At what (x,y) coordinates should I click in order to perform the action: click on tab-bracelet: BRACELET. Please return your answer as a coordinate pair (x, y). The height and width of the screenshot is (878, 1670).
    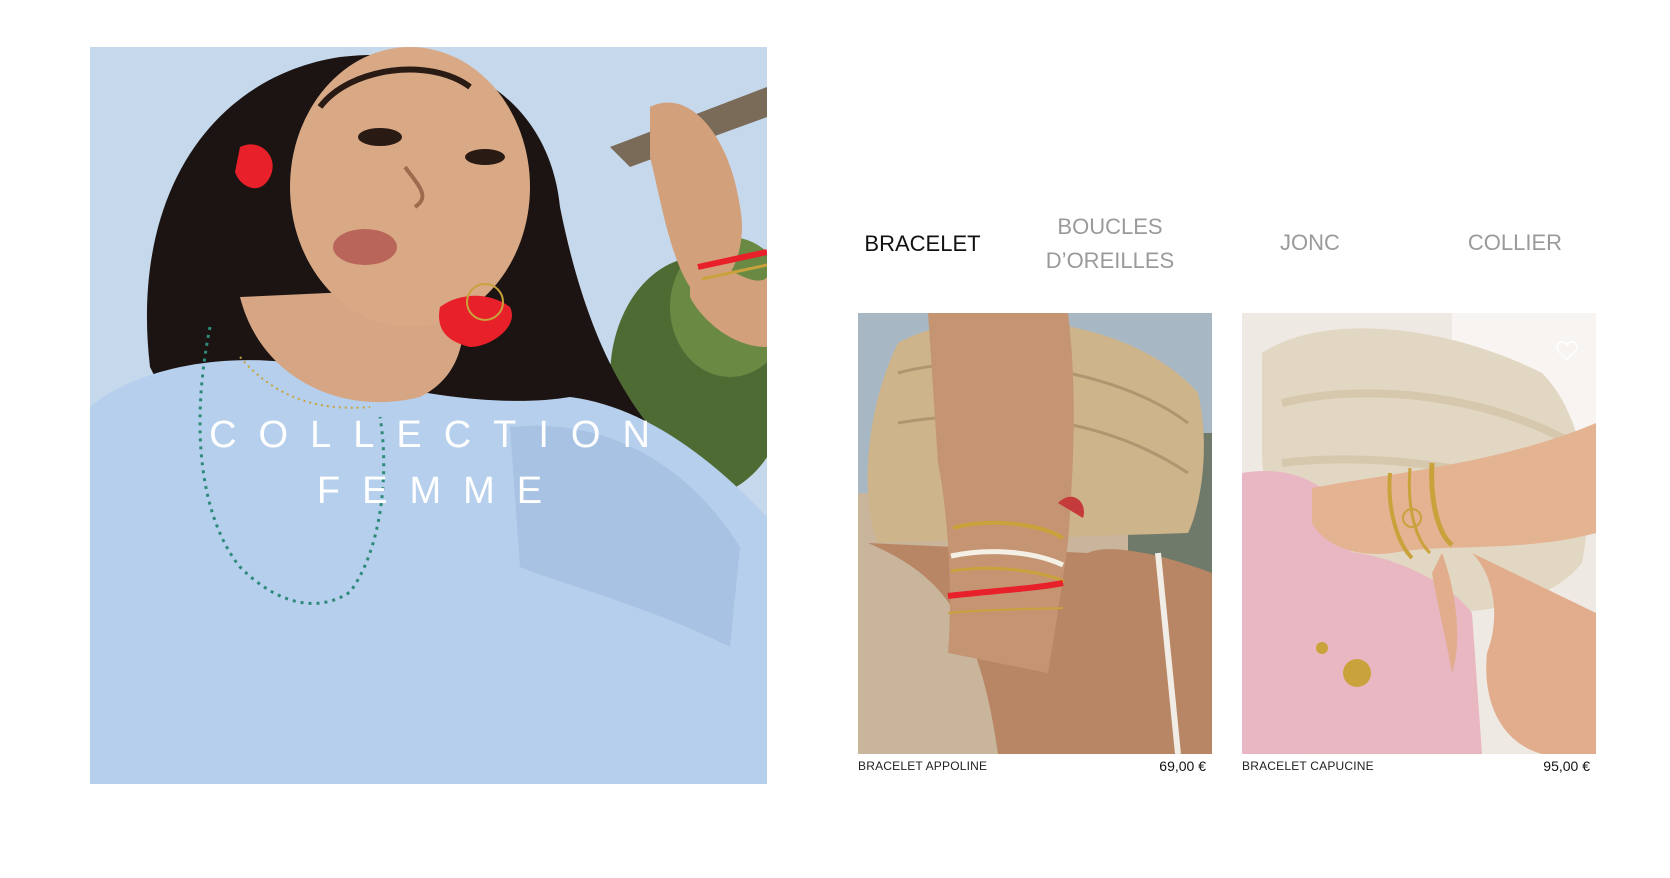
    Looking at the image, I should click on (922, 244).